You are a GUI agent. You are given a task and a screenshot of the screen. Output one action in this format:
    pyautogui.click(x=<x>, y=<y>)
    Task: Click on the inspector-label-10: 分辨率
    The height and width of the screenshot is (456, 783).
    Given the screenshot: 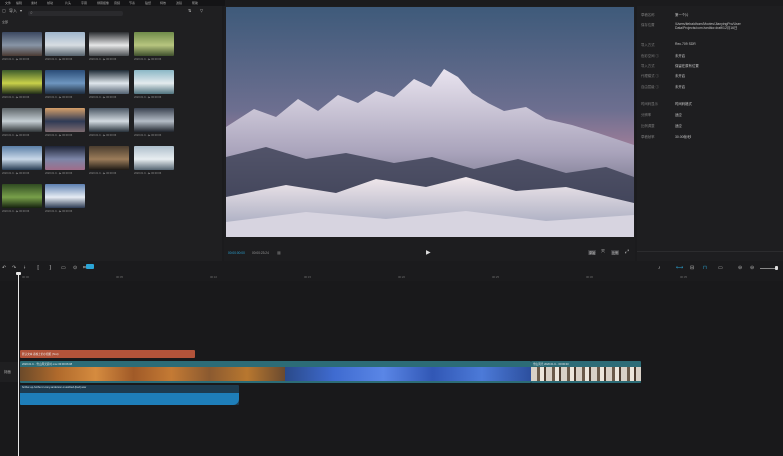 What is the action you would take?
    pyautogui.click(x=646, y=115)
    